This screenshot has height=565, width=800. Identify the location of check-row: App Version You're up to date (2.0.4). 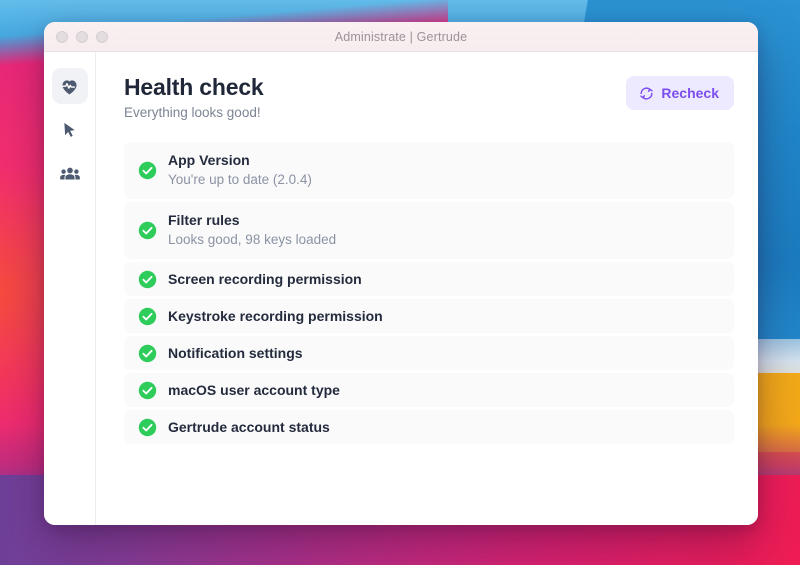
(429, 171).